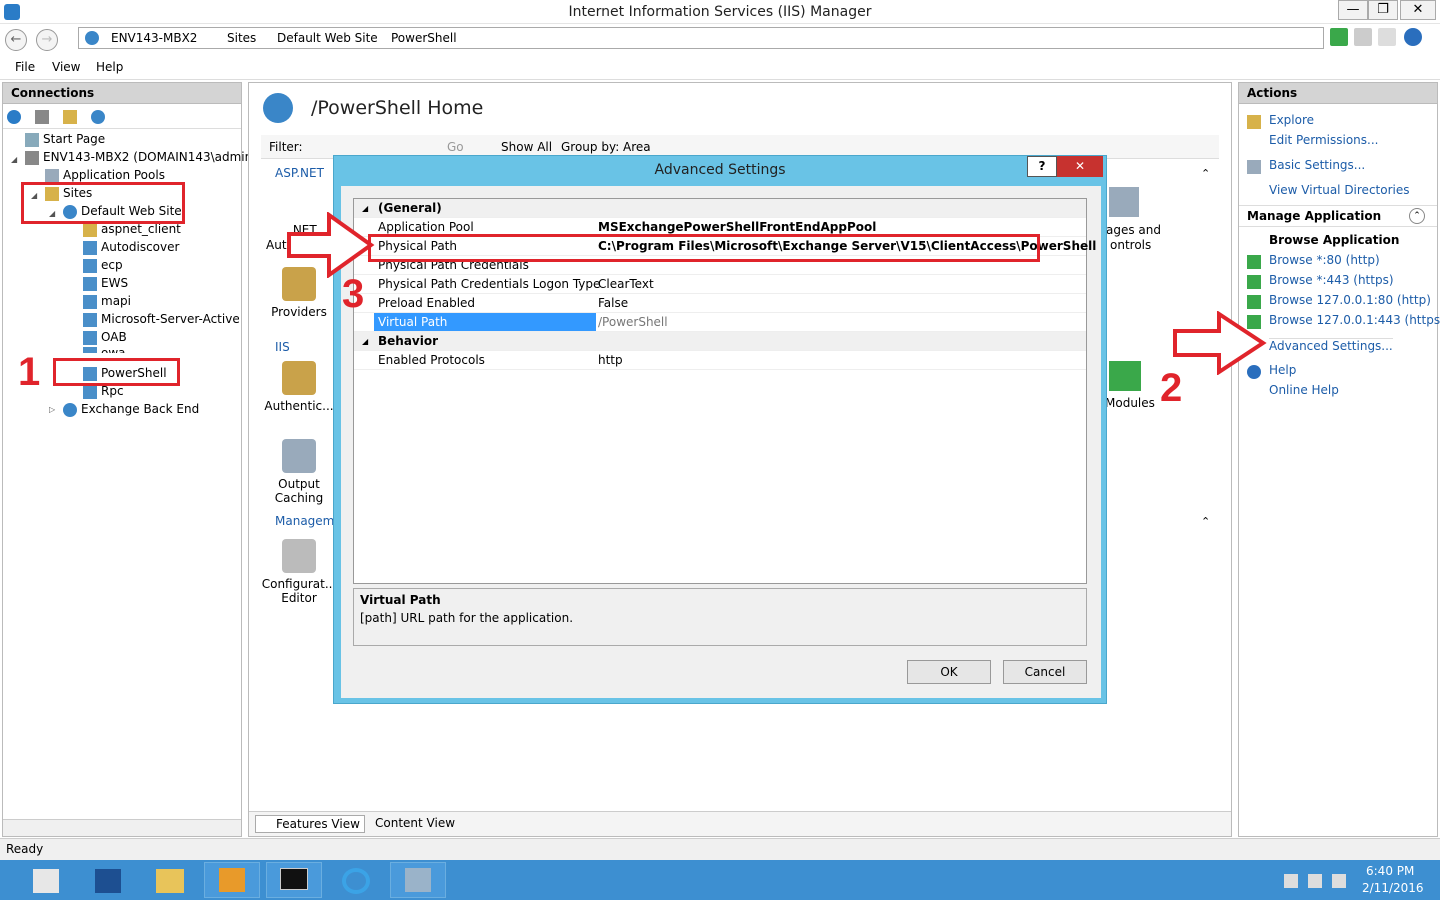  Describe the element at coordinates (1304, 390) in the screenshot. I see `online-help-link: Online Help` at that location.